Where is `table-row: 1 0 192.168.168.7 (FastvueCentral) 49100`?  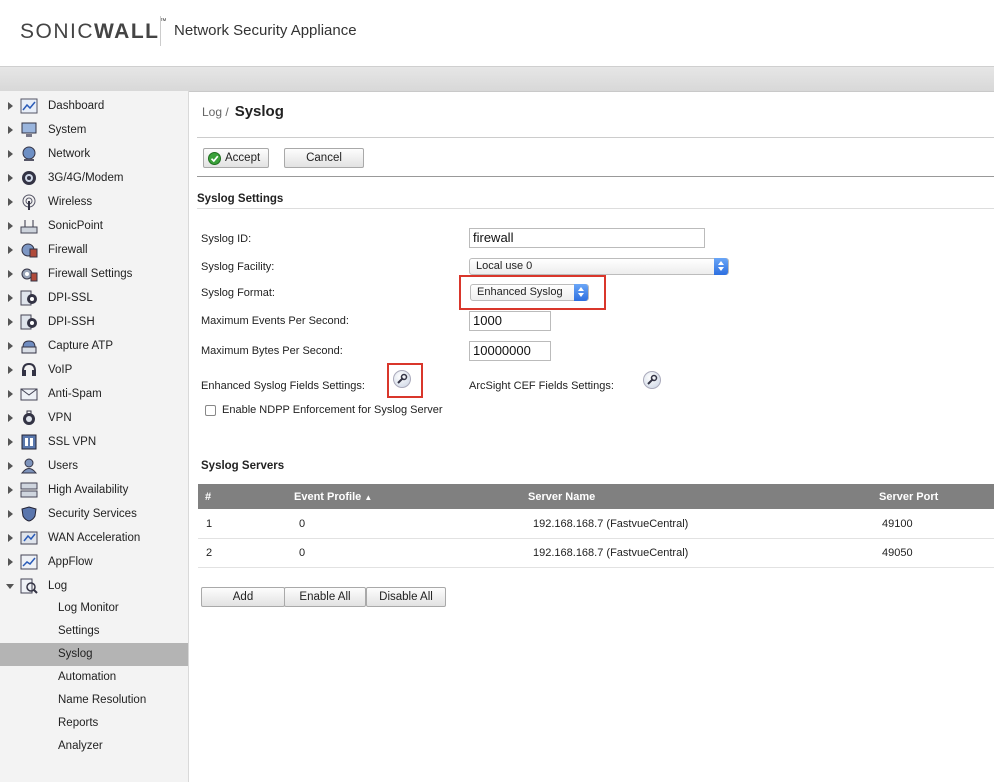 table-row: 1 0 192.168.168.7 (FastvueCentral) 49100 is located at coordinates (596, 524).